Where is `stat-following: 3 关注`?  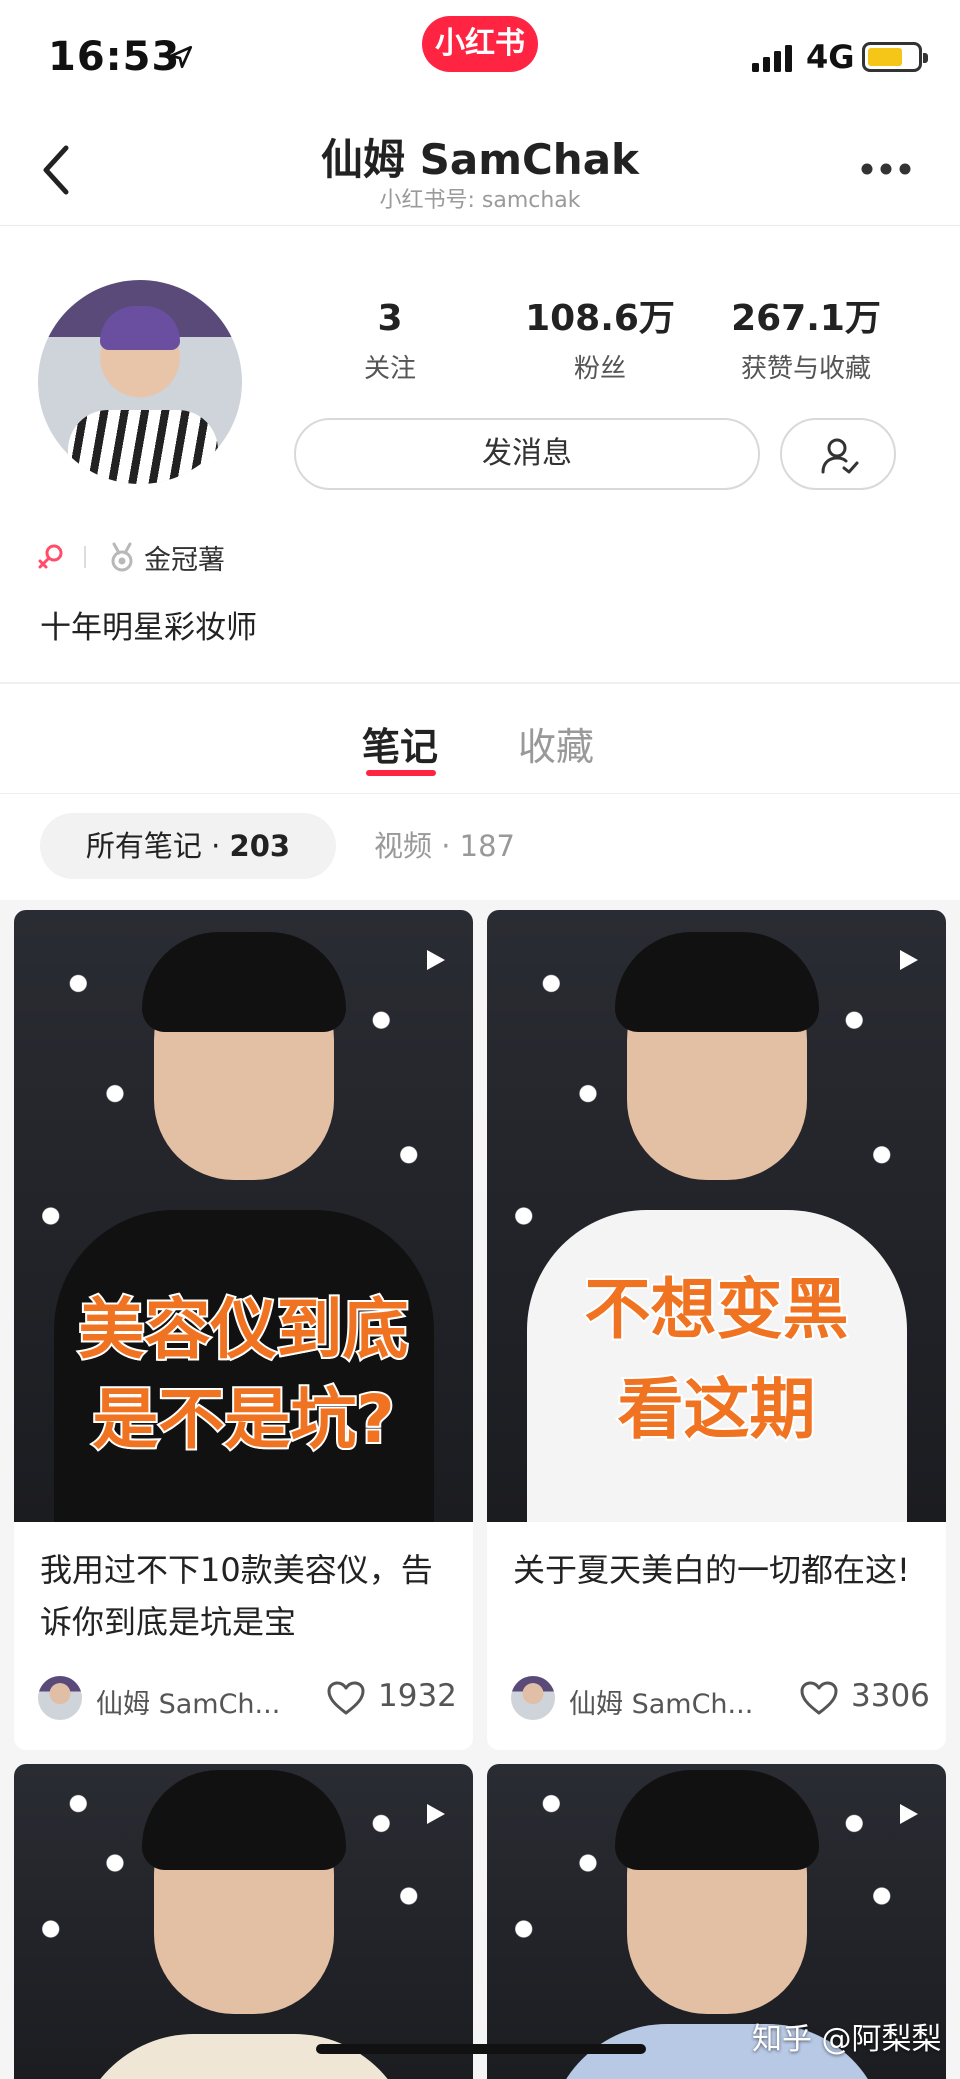 stat-following: 3 关注 is located at coordinates (390, 340).